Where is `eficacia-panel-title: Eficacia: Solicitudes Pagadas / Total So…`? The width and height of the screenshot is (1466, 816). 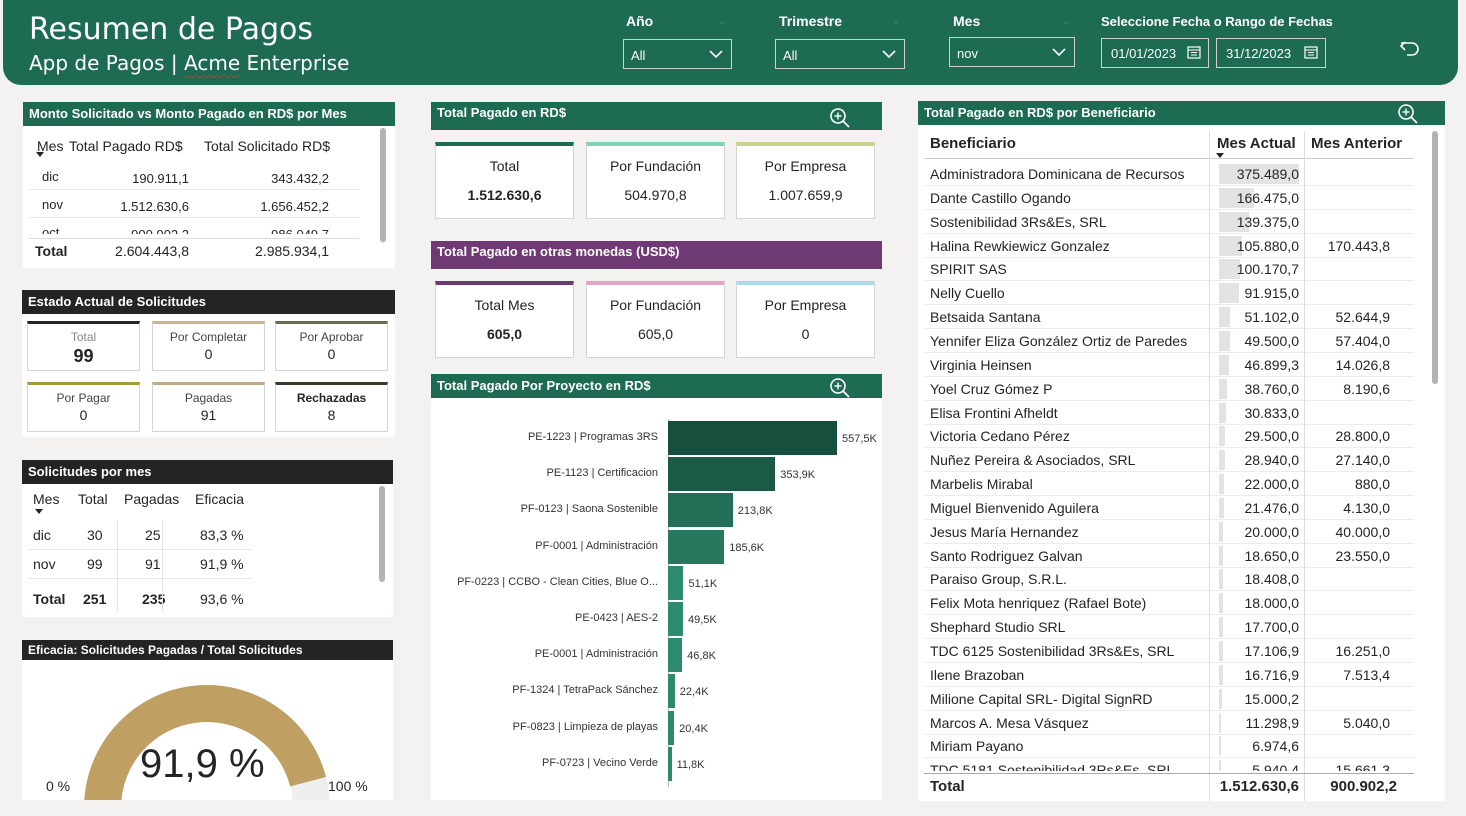 eficacia-panel-title: Eficacia: Solicitudes Pagadas / Total So… is located at coordinates (207, 650).